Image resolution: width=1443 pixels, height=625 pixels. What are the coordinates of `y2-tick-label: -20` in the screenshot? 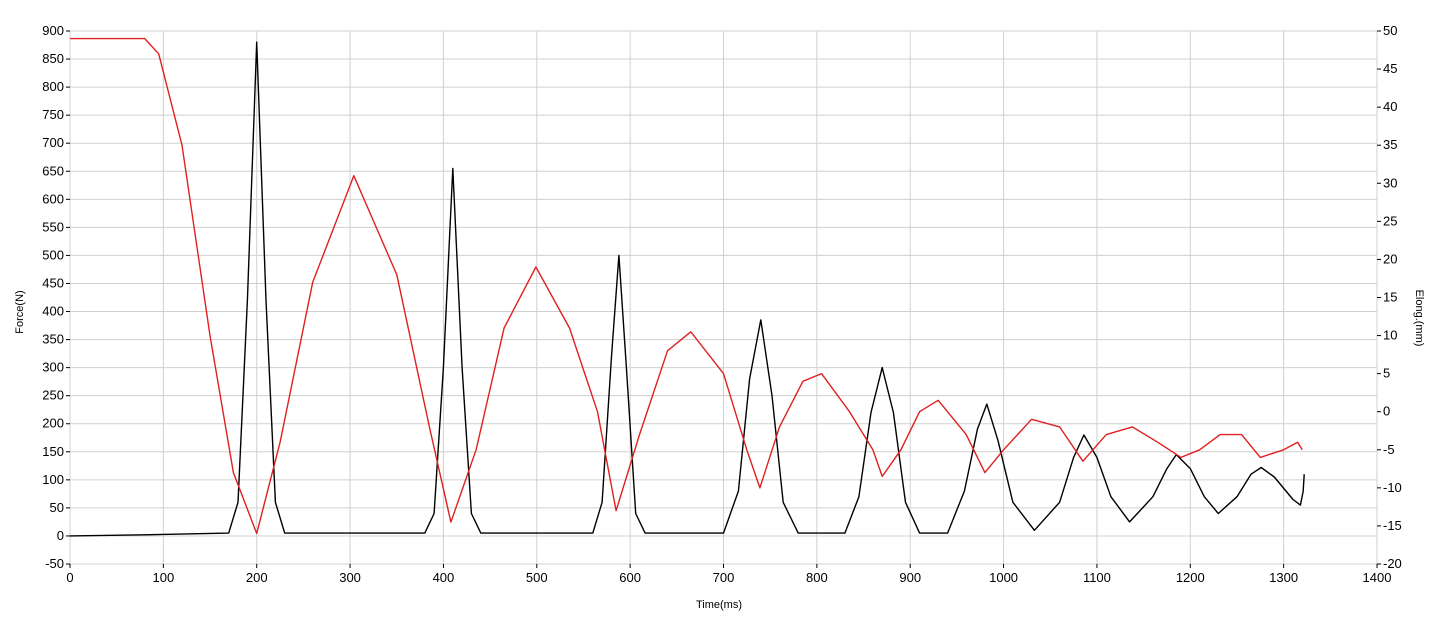 It's located at (1392, 563).